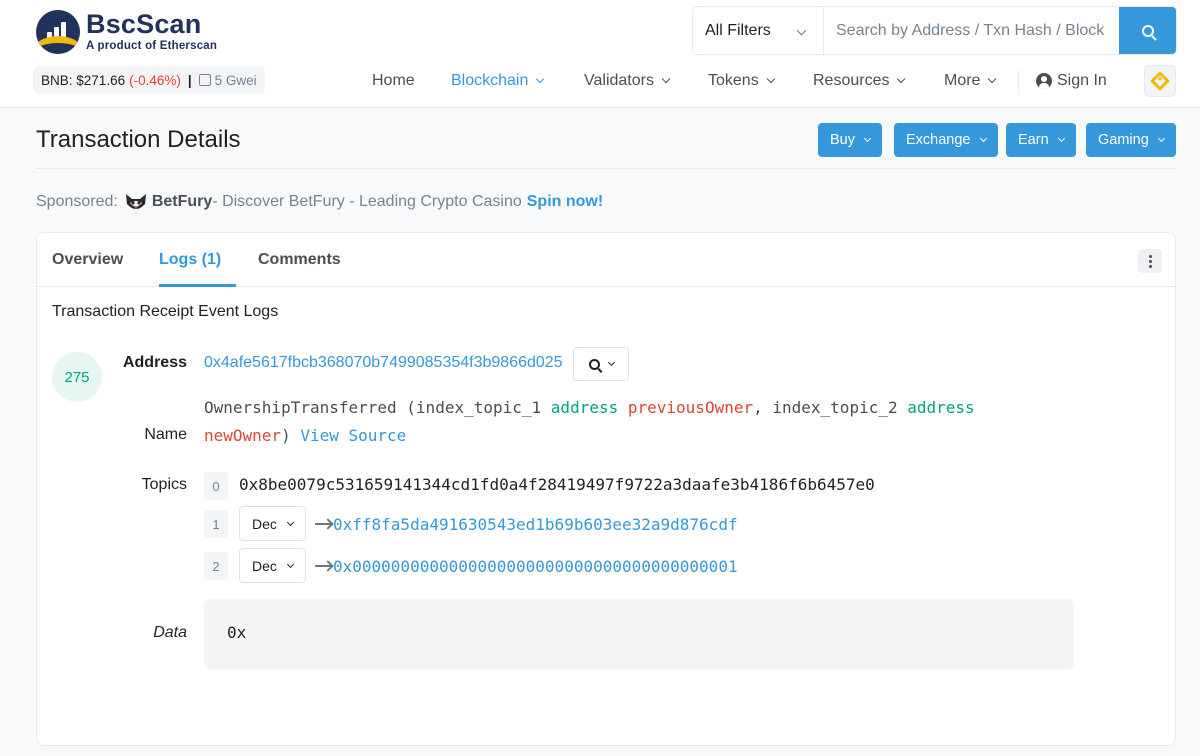  Describe the element at coordinates (286, 435) in the screenshot. I see `event-close-paren: )` at that location.